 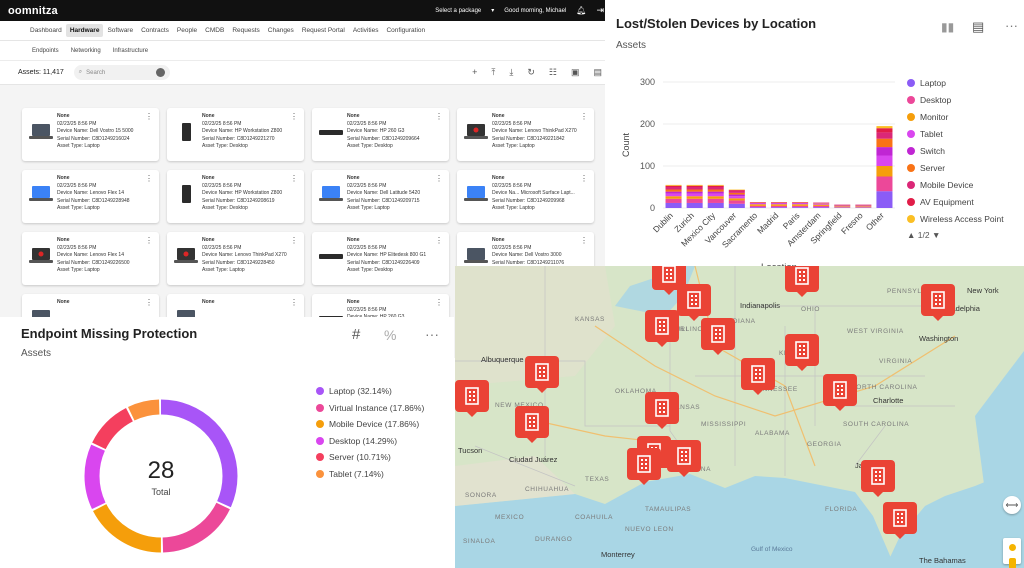 What do you see at coordinates (187, 30) in the screenshot?
I see `nav-item-people: People` at bounding box center [187, 30].